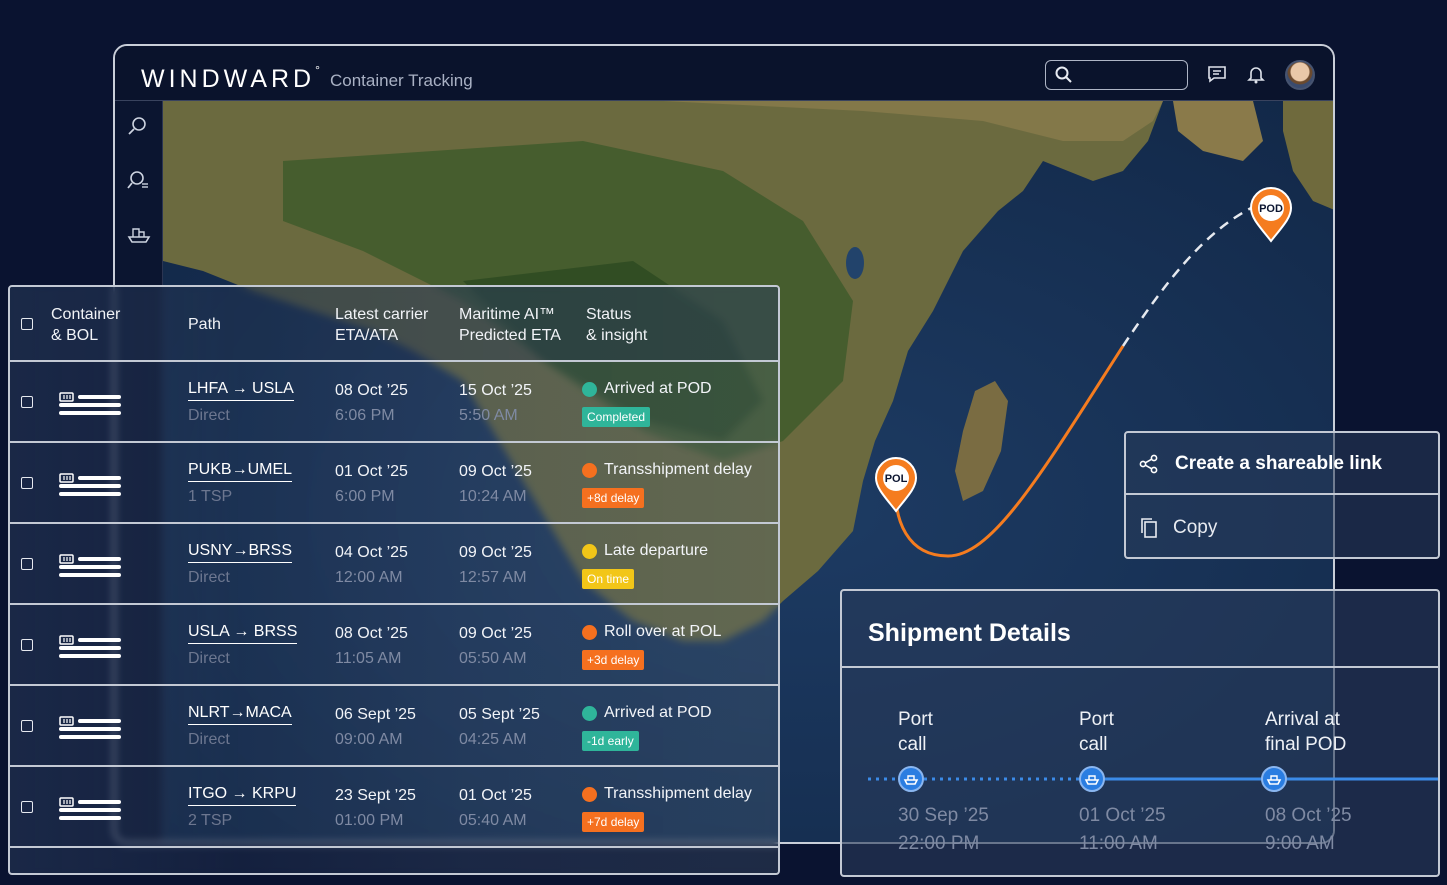 Image resolution: width=1447 pixels, height=885 pixels. What do you see at coordinates (369, 820) in the screenshot?
I see `carrier-eta-time: 01:00 PM` at bounding box center [369, 820].